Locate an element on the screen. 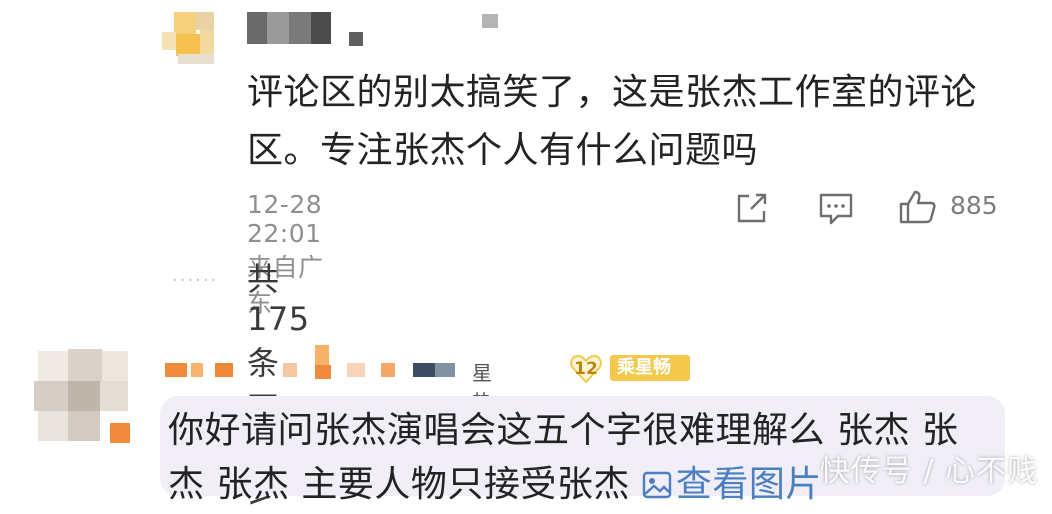 The image size is (1052, 514). badge-level: 12 is located at coordinates (586, 369).